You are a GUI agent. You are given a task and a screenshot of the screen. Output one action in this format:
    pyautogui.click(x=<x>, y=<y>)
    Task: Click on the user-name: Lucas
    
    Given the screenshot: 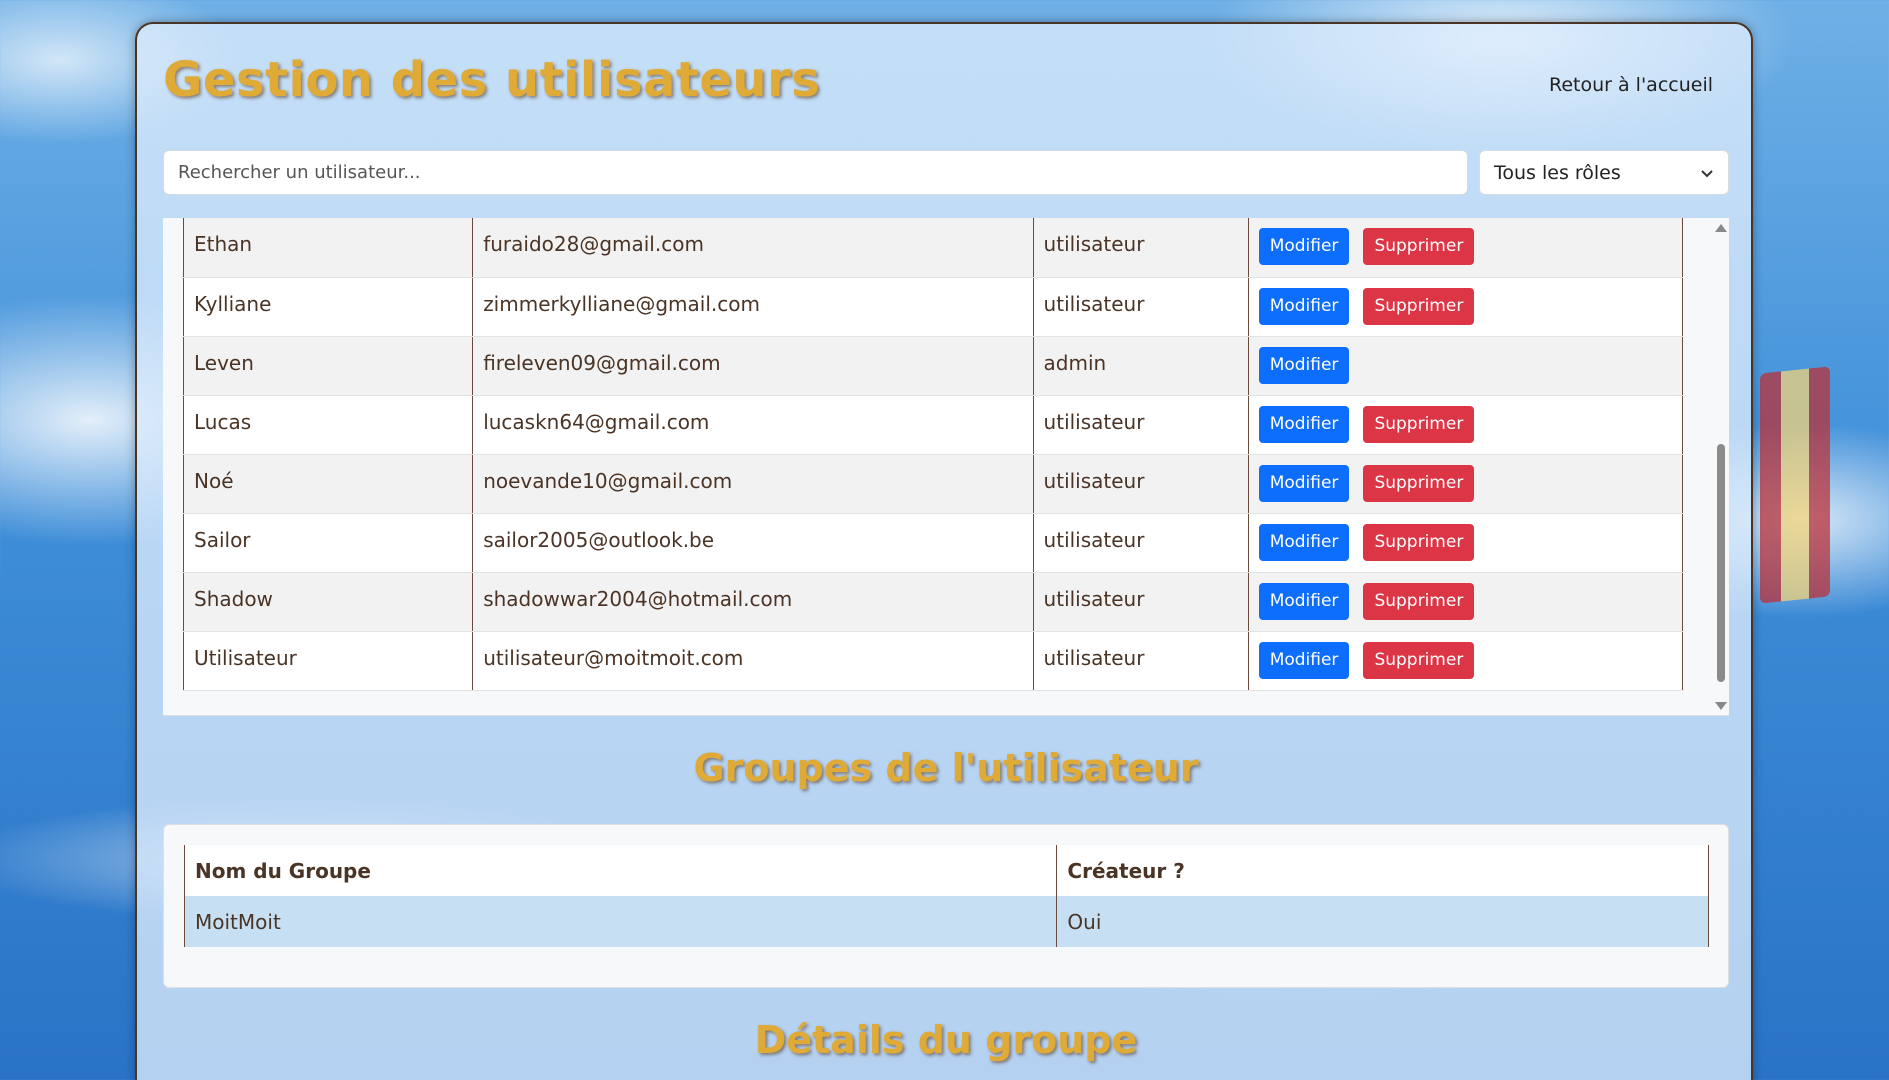 What is the action you would take?
    pyautogui.click(x=328, y=425)
    